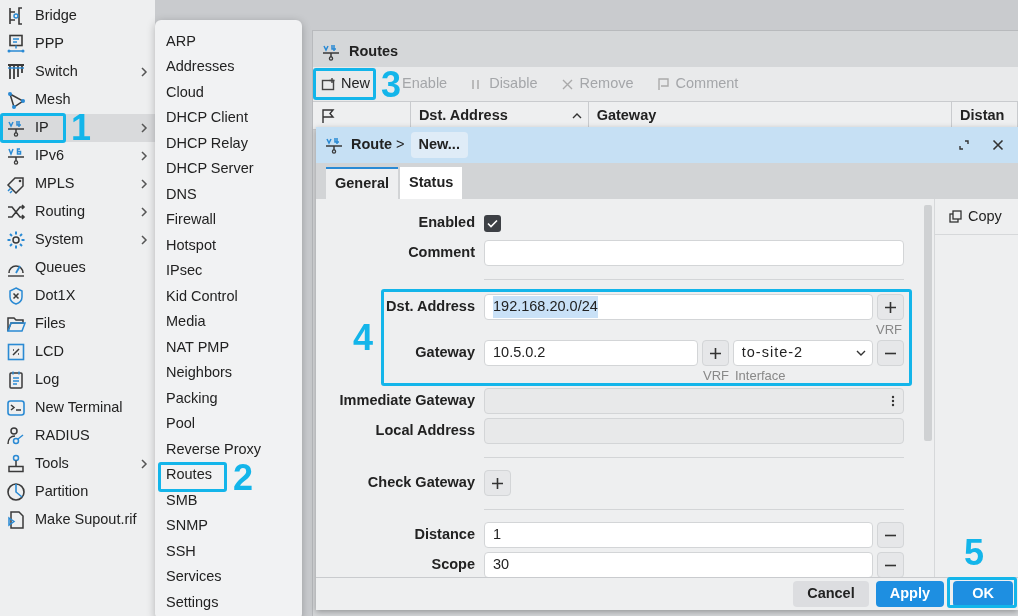 This screenshot has width=1018, height=616. What do you see at coordinates (192, 602) in the screenshot?
I see `submenu-item: Settings` at bounding box center [192, 602].